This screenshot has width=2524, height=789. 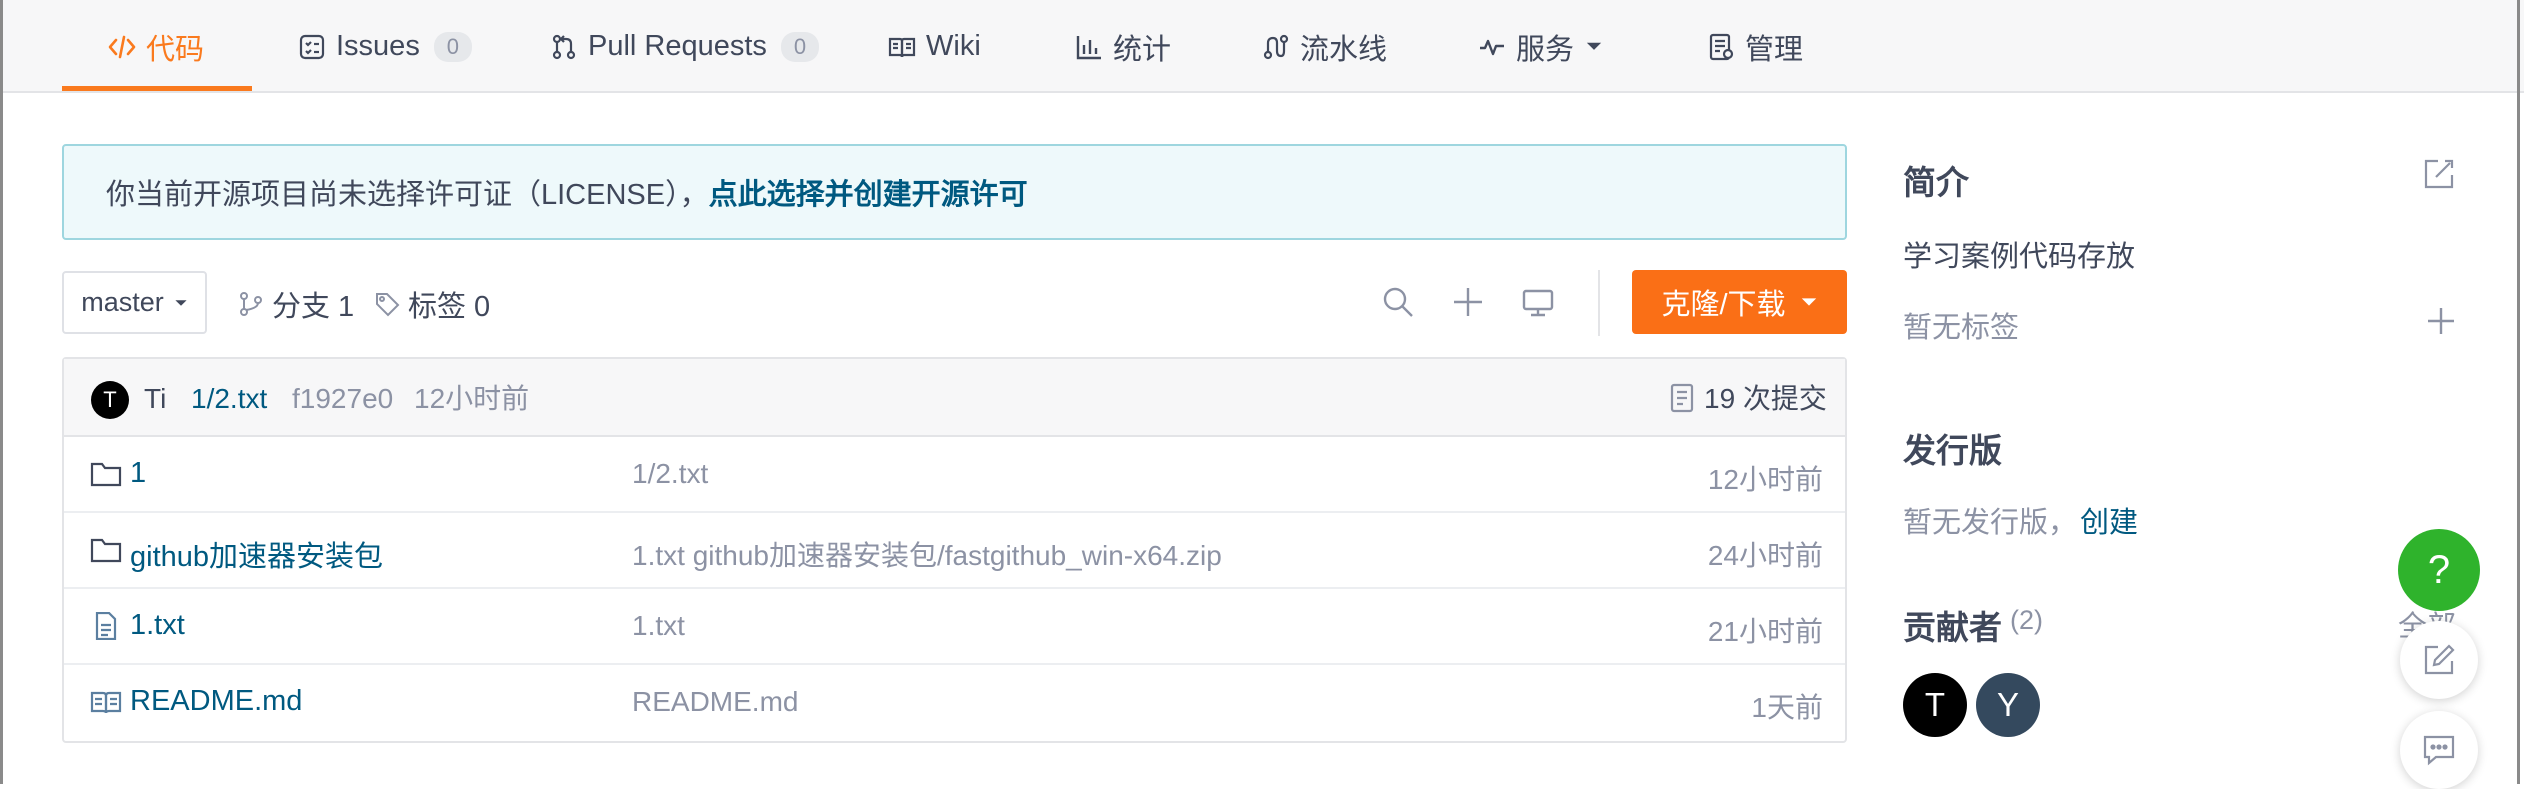 I want to click on file-name-link: 1, so click(x=138, y=473).